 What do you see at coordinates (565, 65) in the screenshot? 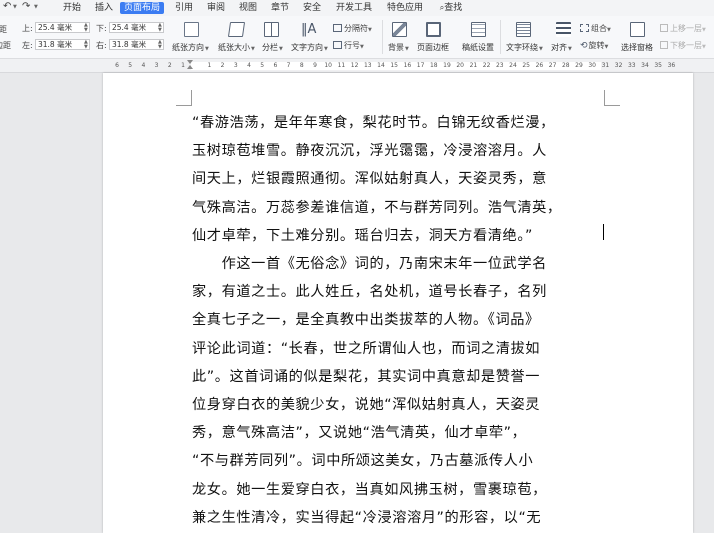
I see `ruler-tick-label: 28` at bounding box center [565, 65].